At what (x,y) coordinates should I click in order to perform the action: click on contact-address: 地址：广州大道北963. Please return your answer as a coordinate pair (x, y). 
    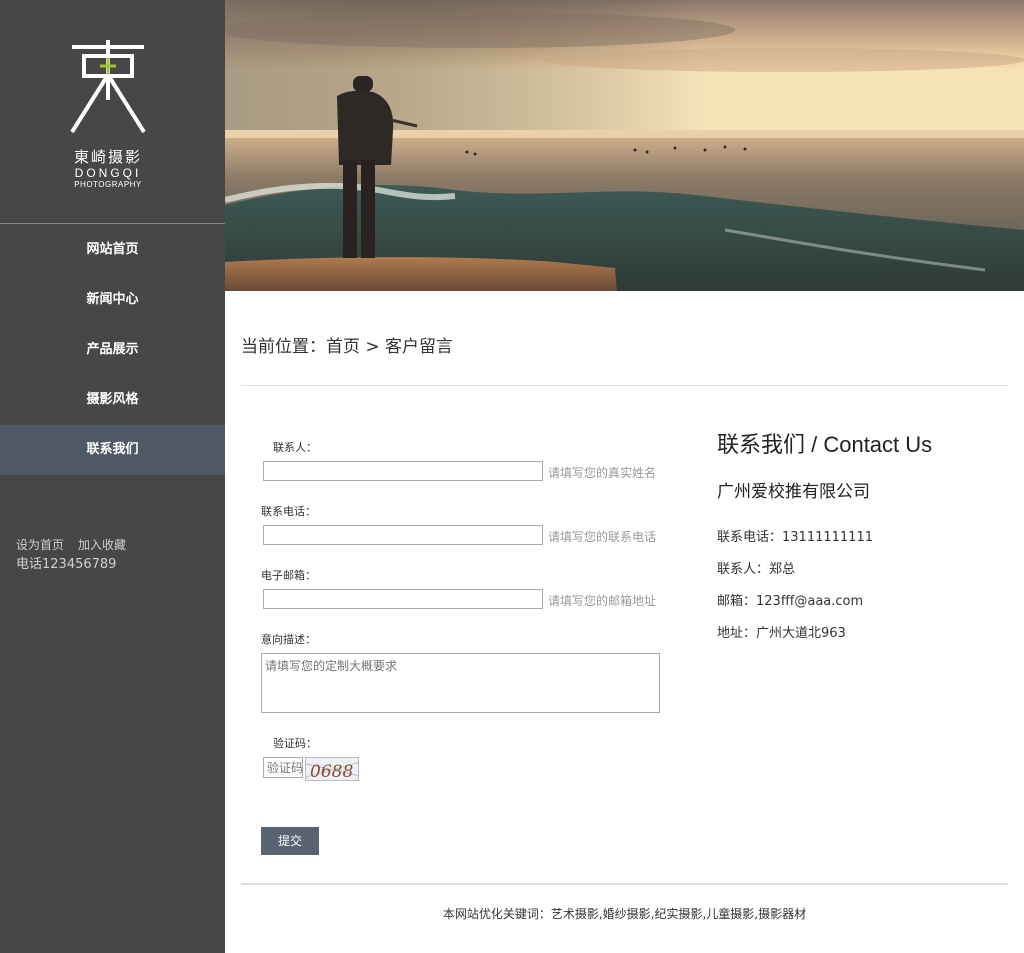
    Looking at the image, I should click on (781, 633).